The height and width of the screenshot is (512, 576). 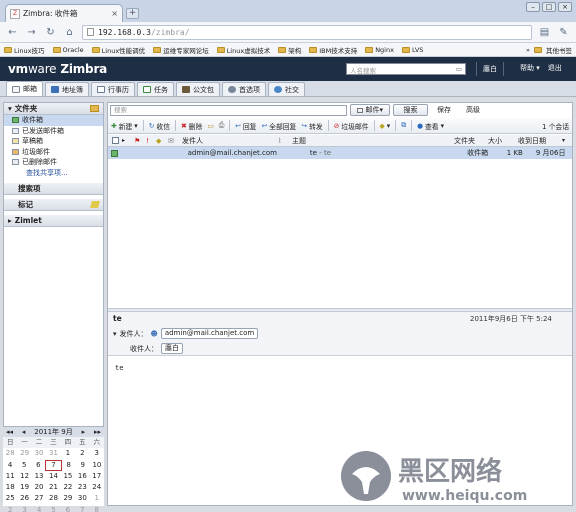 I want to click on expand-header-icon: ▾, so click(x=115, y=334).